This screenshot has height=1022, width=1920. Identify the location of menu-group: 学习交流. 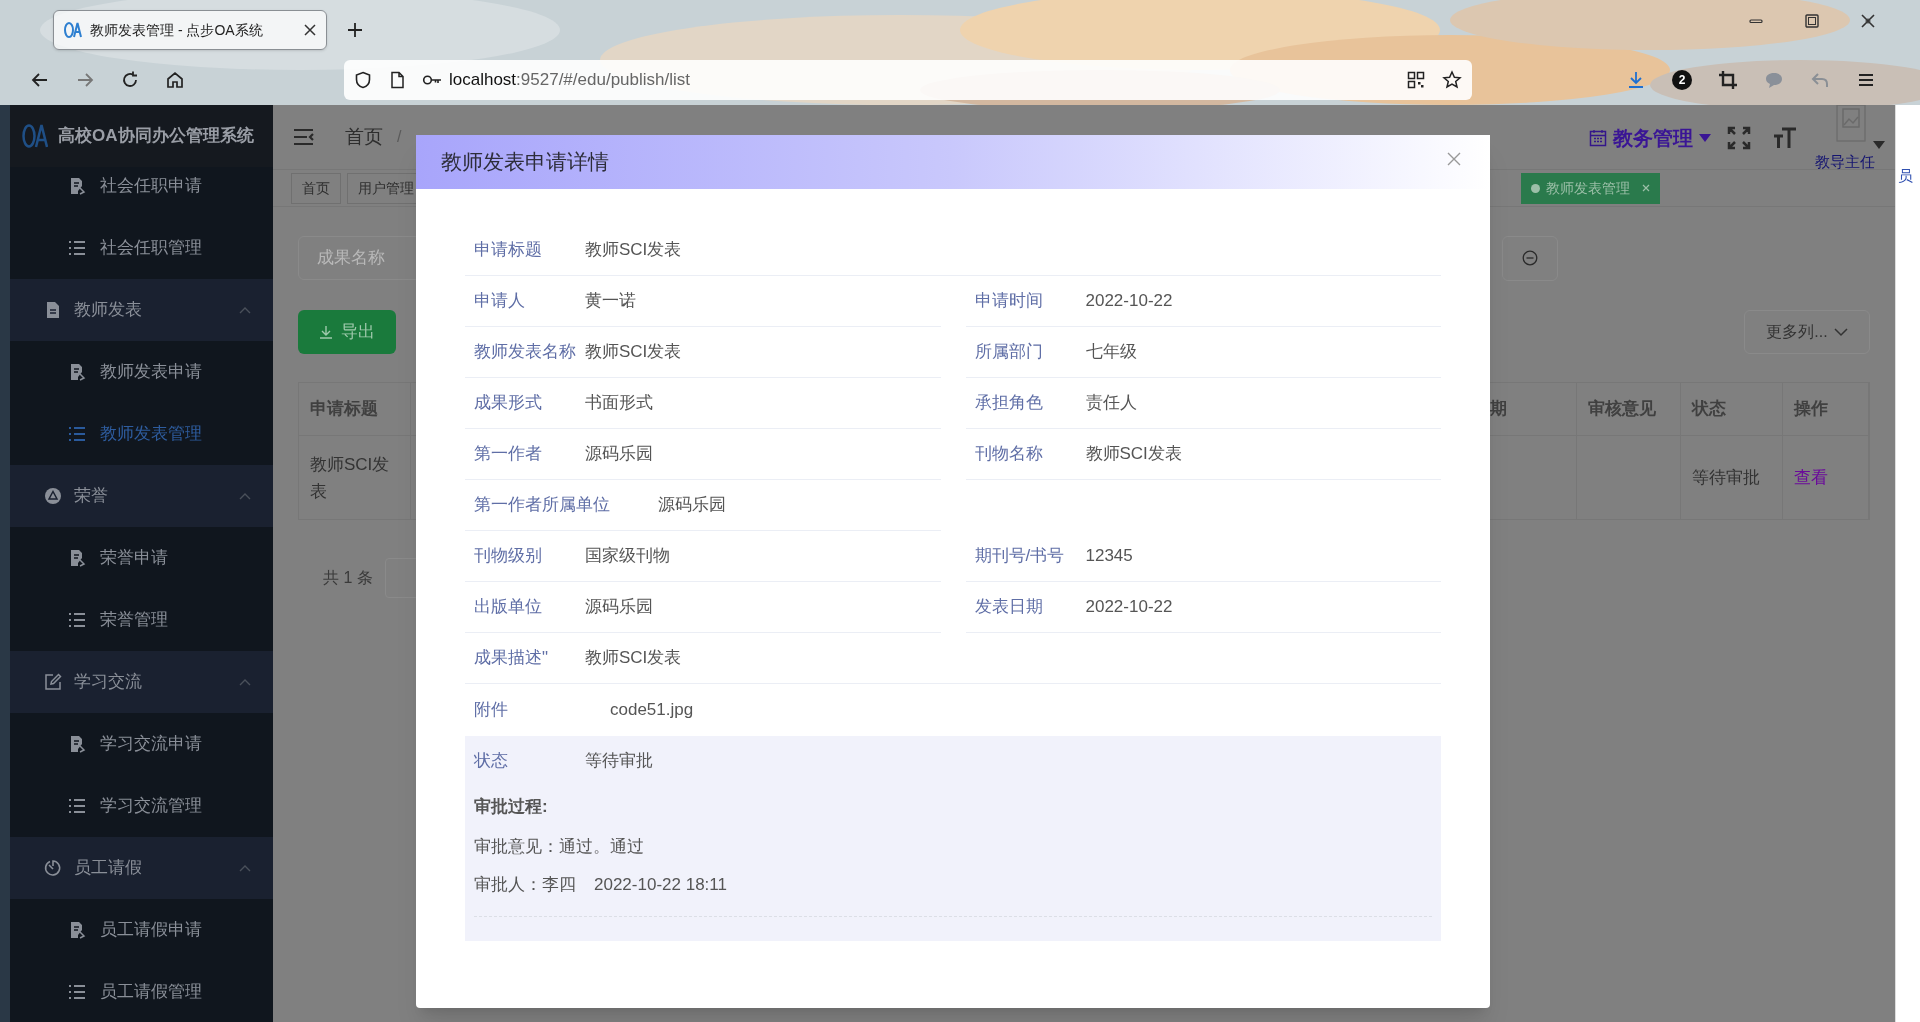
(141, 682).